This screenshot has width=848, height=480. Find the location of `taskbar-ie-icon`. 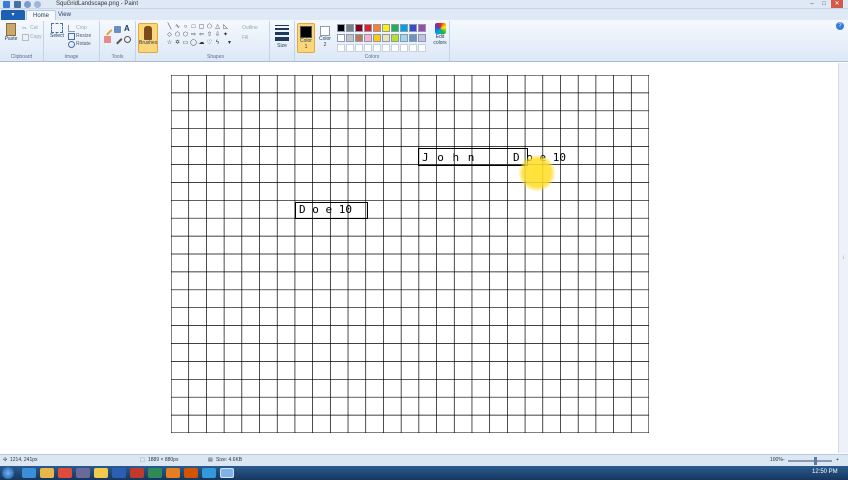

taskbar-ie-icon is located at coordinates (29, 473).